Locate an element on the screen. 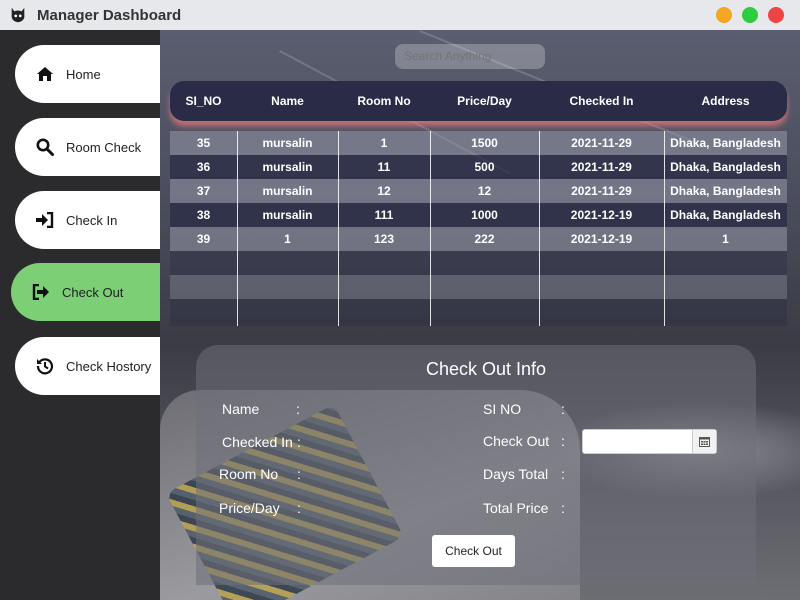  history-icon is located at coordinates (45, 366).